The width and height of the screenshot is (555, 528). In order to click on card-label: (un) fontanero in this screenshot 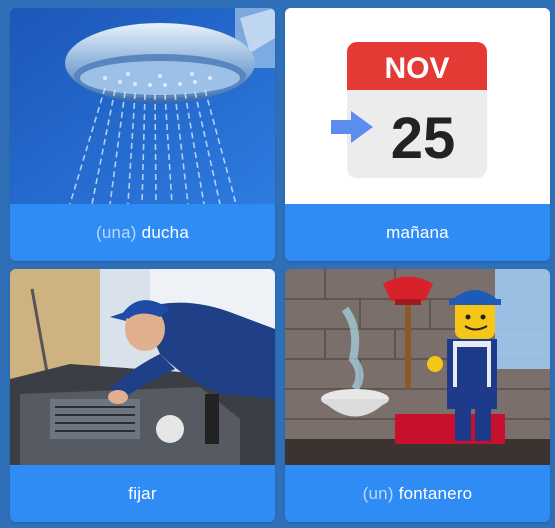, I will do `click(417, 493)`.